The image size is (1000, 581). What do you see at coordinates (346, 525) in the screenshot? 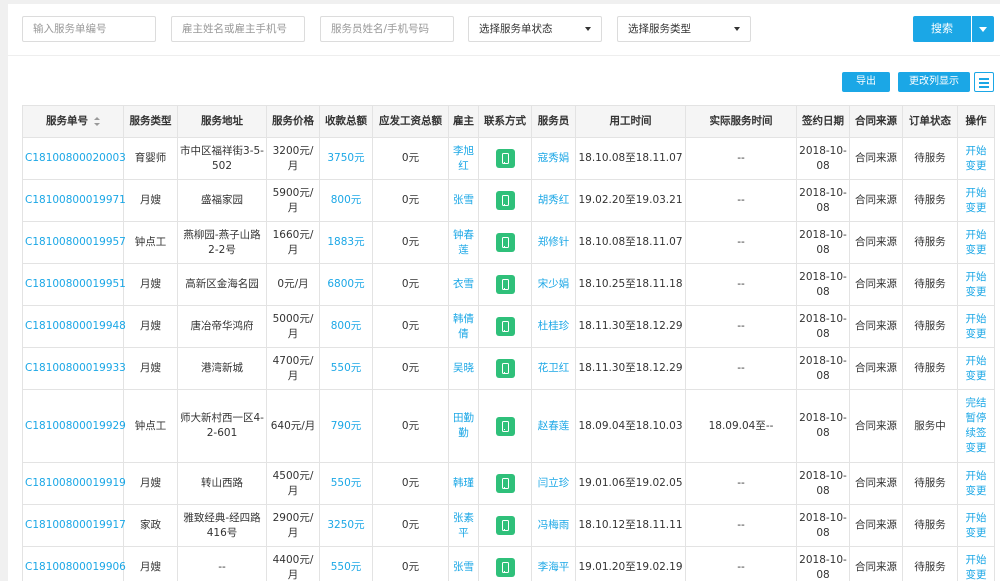
I see `received-amount-link: 3250元` at bounding box center [346, 525].